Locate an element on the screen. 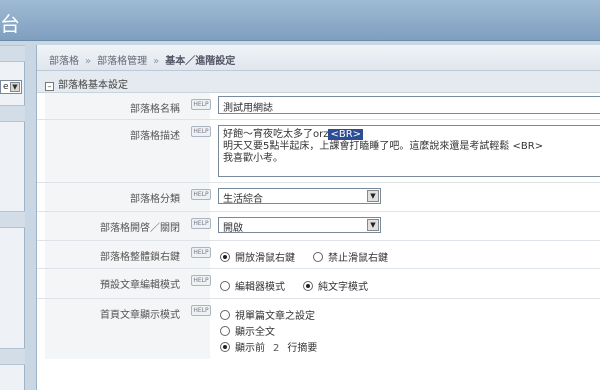  sidebar-select: e ▼ is located at coordinates (11, 87).